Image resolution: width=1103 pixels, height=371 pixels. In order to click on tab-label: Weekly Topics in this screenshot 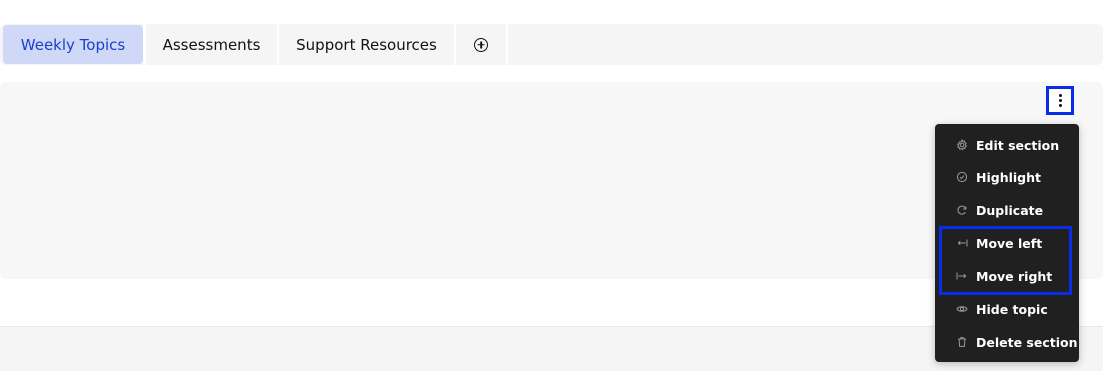, I will do `click(73, 44)`.